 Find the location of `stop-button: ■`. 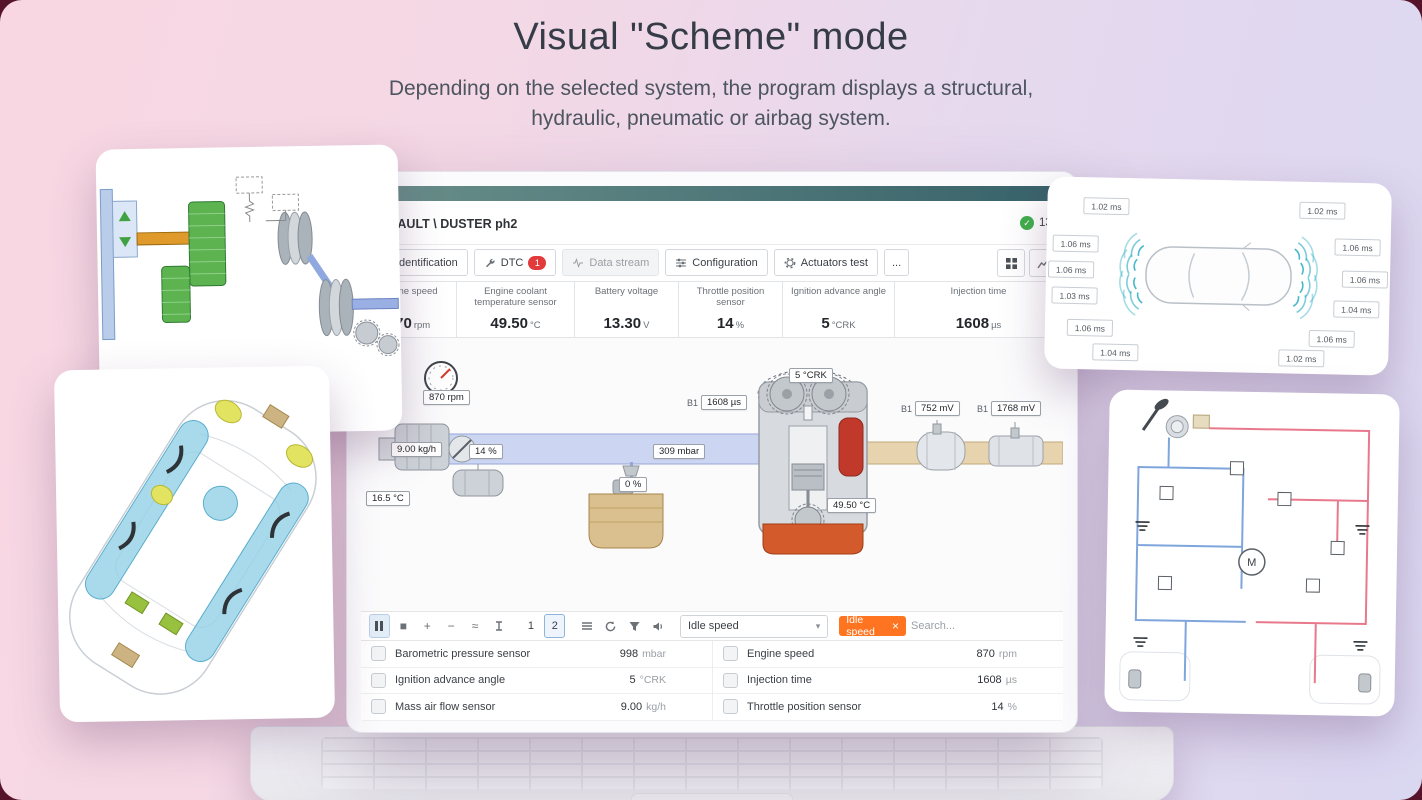

stop-button: ■ is located at coordinates (403, 626).